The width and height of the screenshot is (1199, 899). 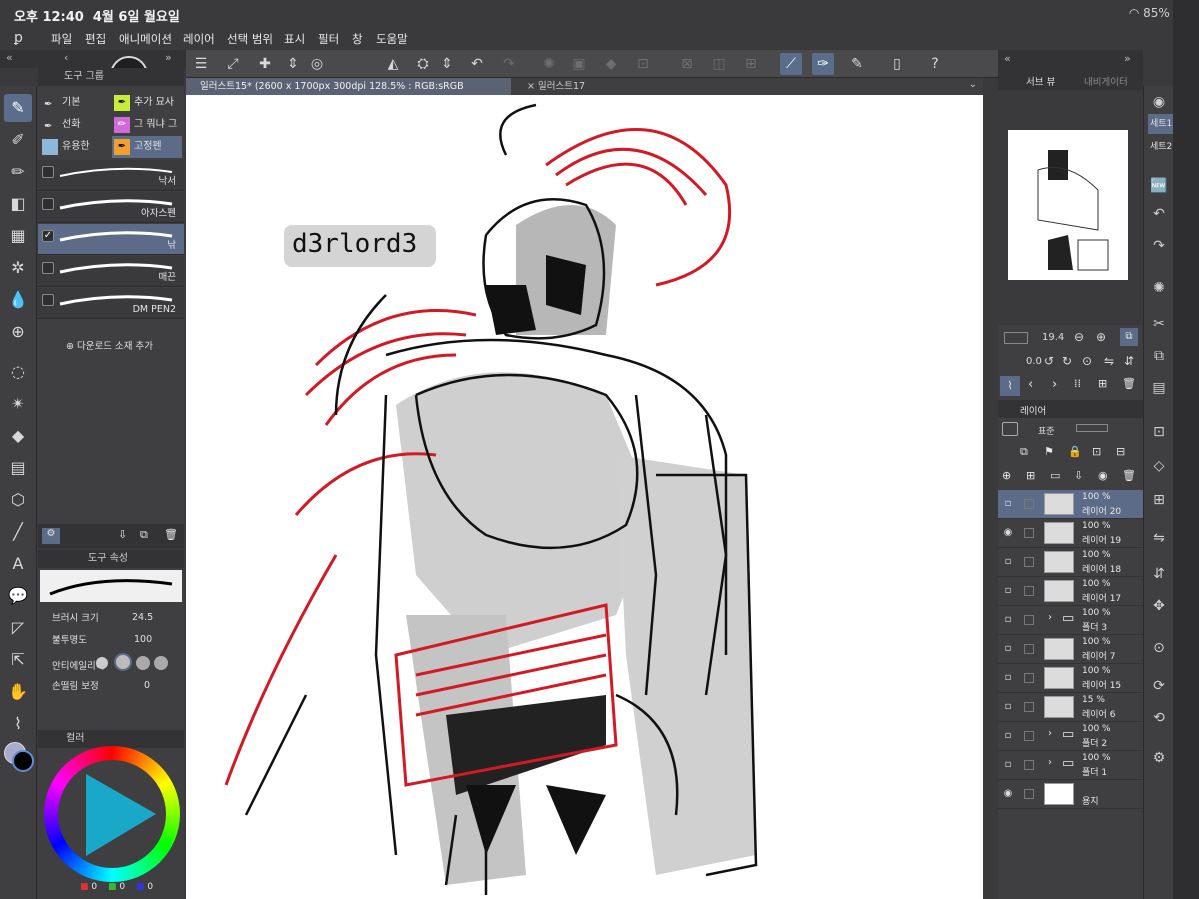 I want to click on hand-tool-icon: ✋, so click(x=18, y=692).